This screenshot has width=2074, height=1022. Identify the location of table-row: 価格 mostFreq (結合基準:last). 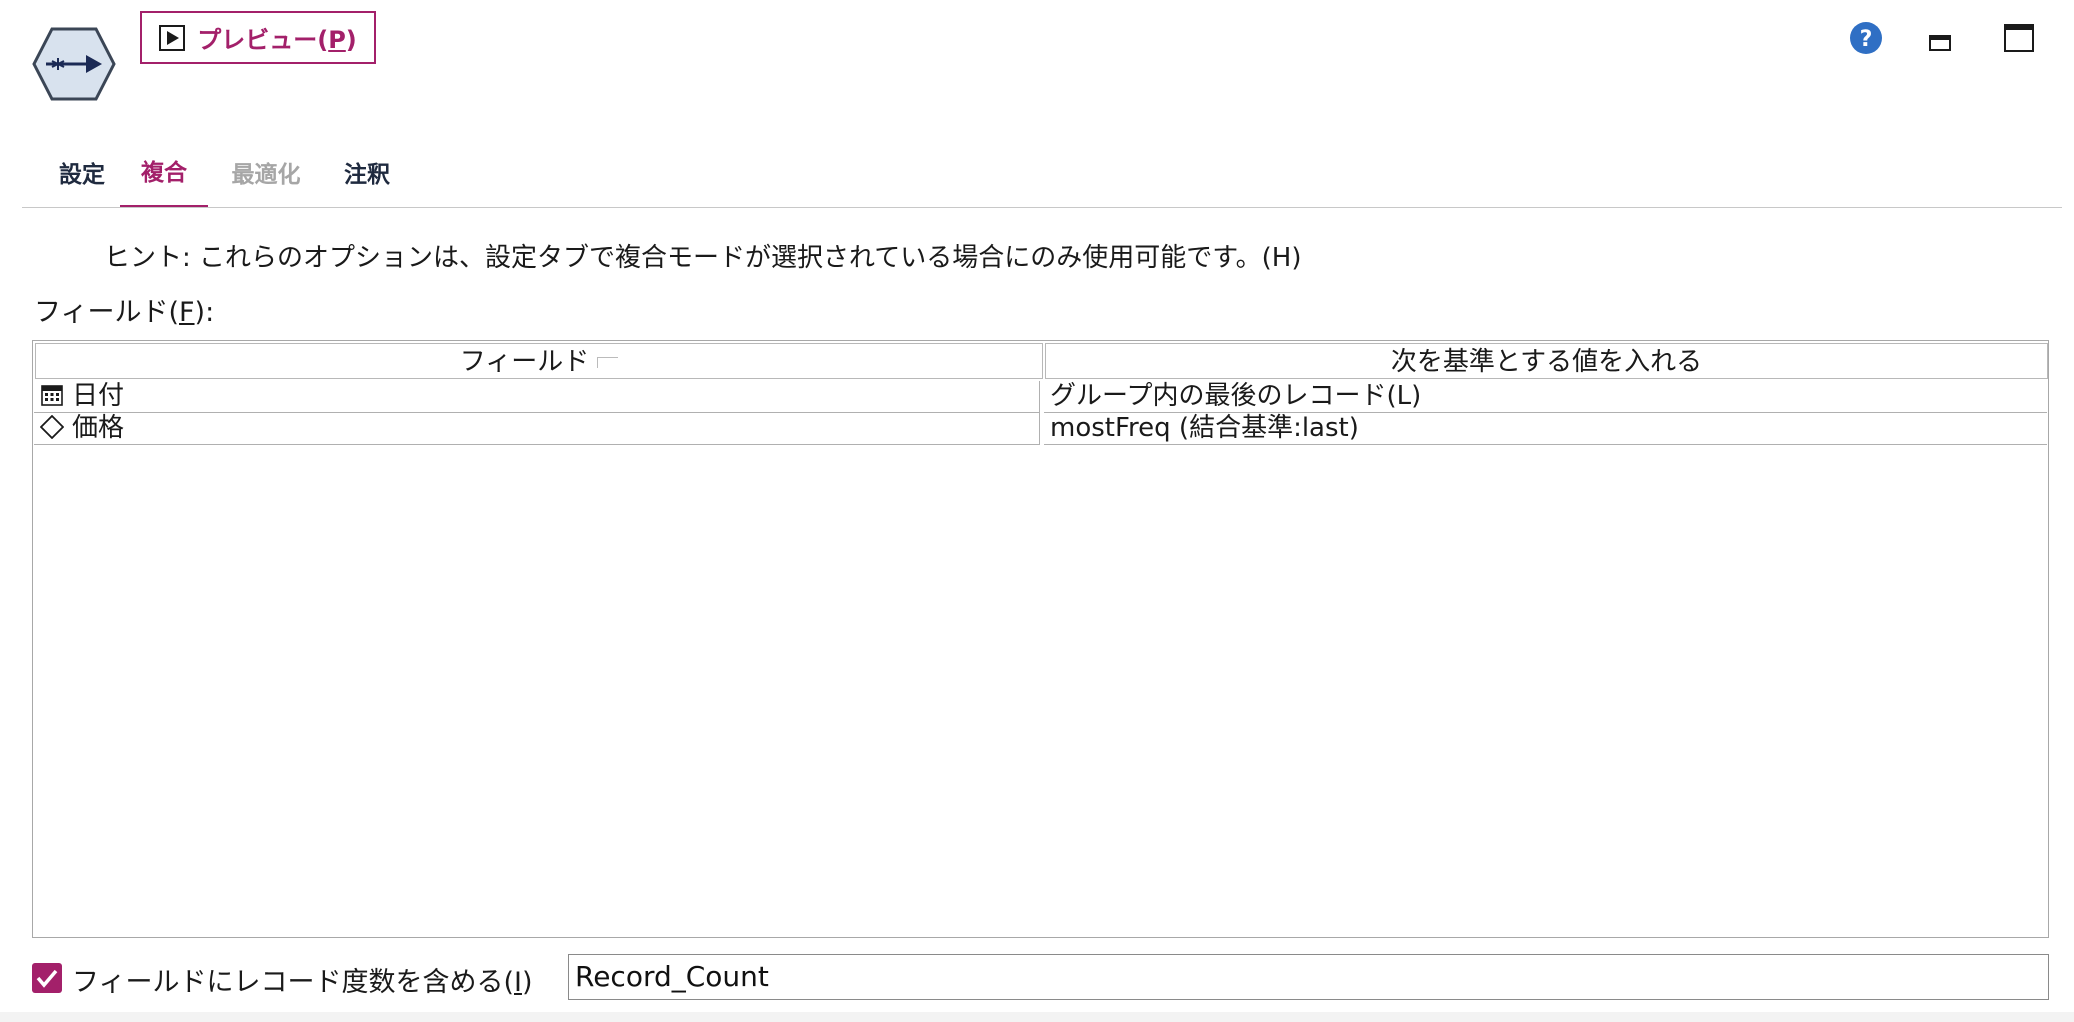
(1040, 429).